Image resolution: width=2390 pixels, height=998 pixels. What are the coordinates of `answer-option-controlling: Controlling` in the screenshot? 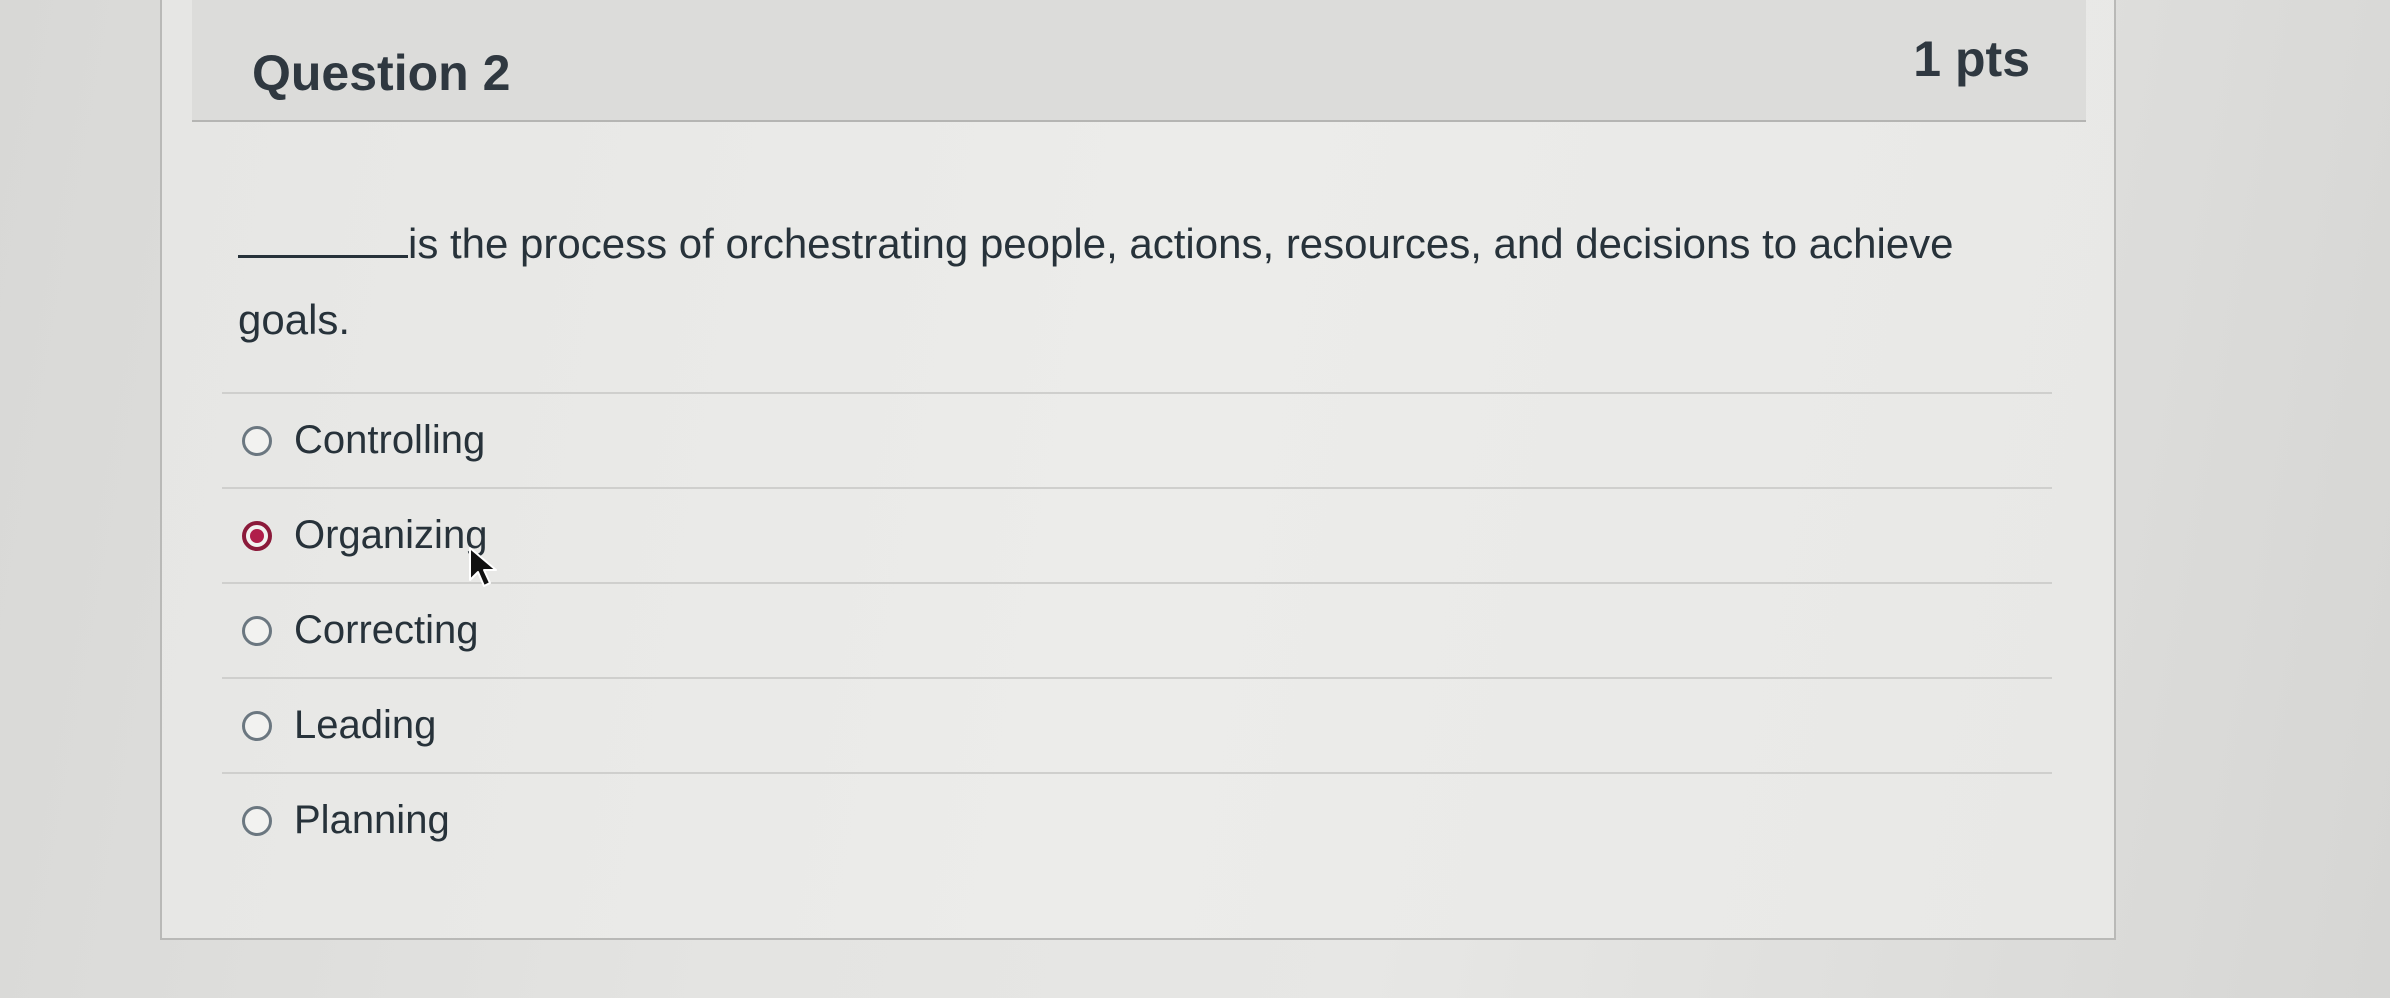 It's located at (1137, 439).